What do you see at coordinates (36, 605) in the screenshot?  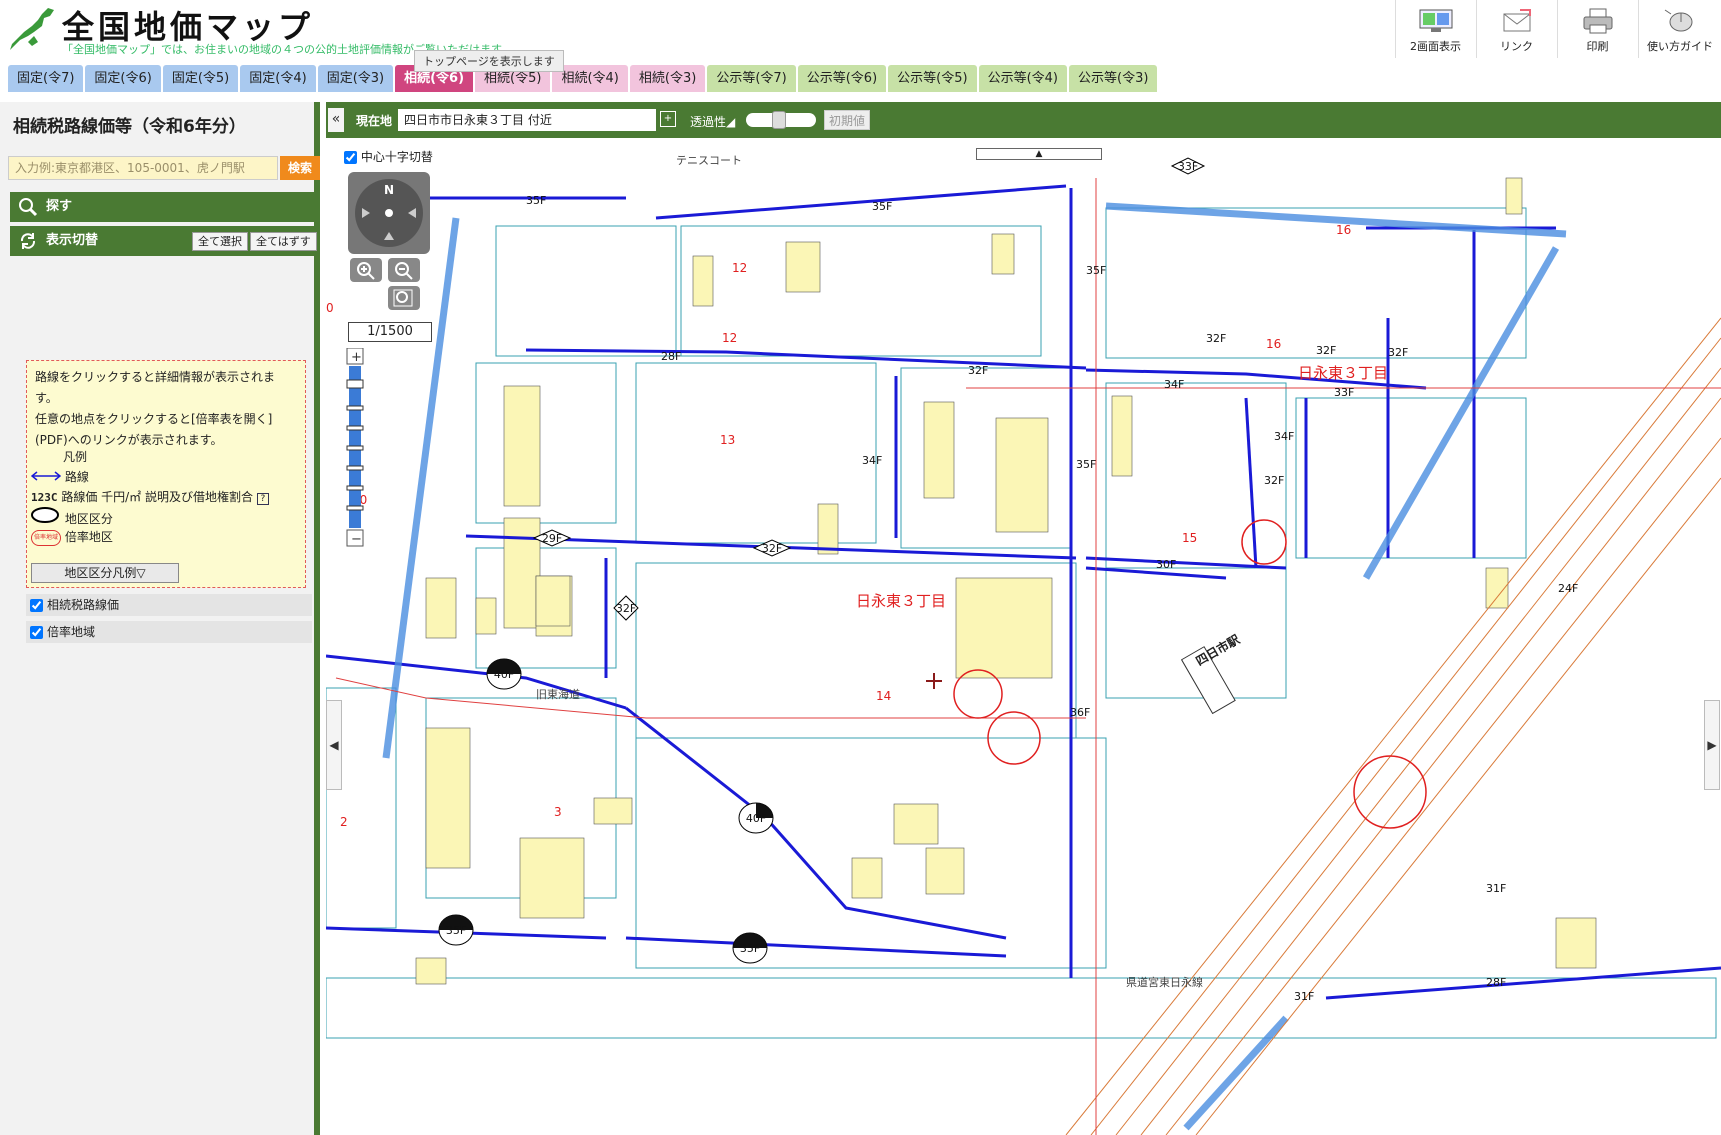 I see `layer-checkbox-route-price` at bounding box center [36, 605].